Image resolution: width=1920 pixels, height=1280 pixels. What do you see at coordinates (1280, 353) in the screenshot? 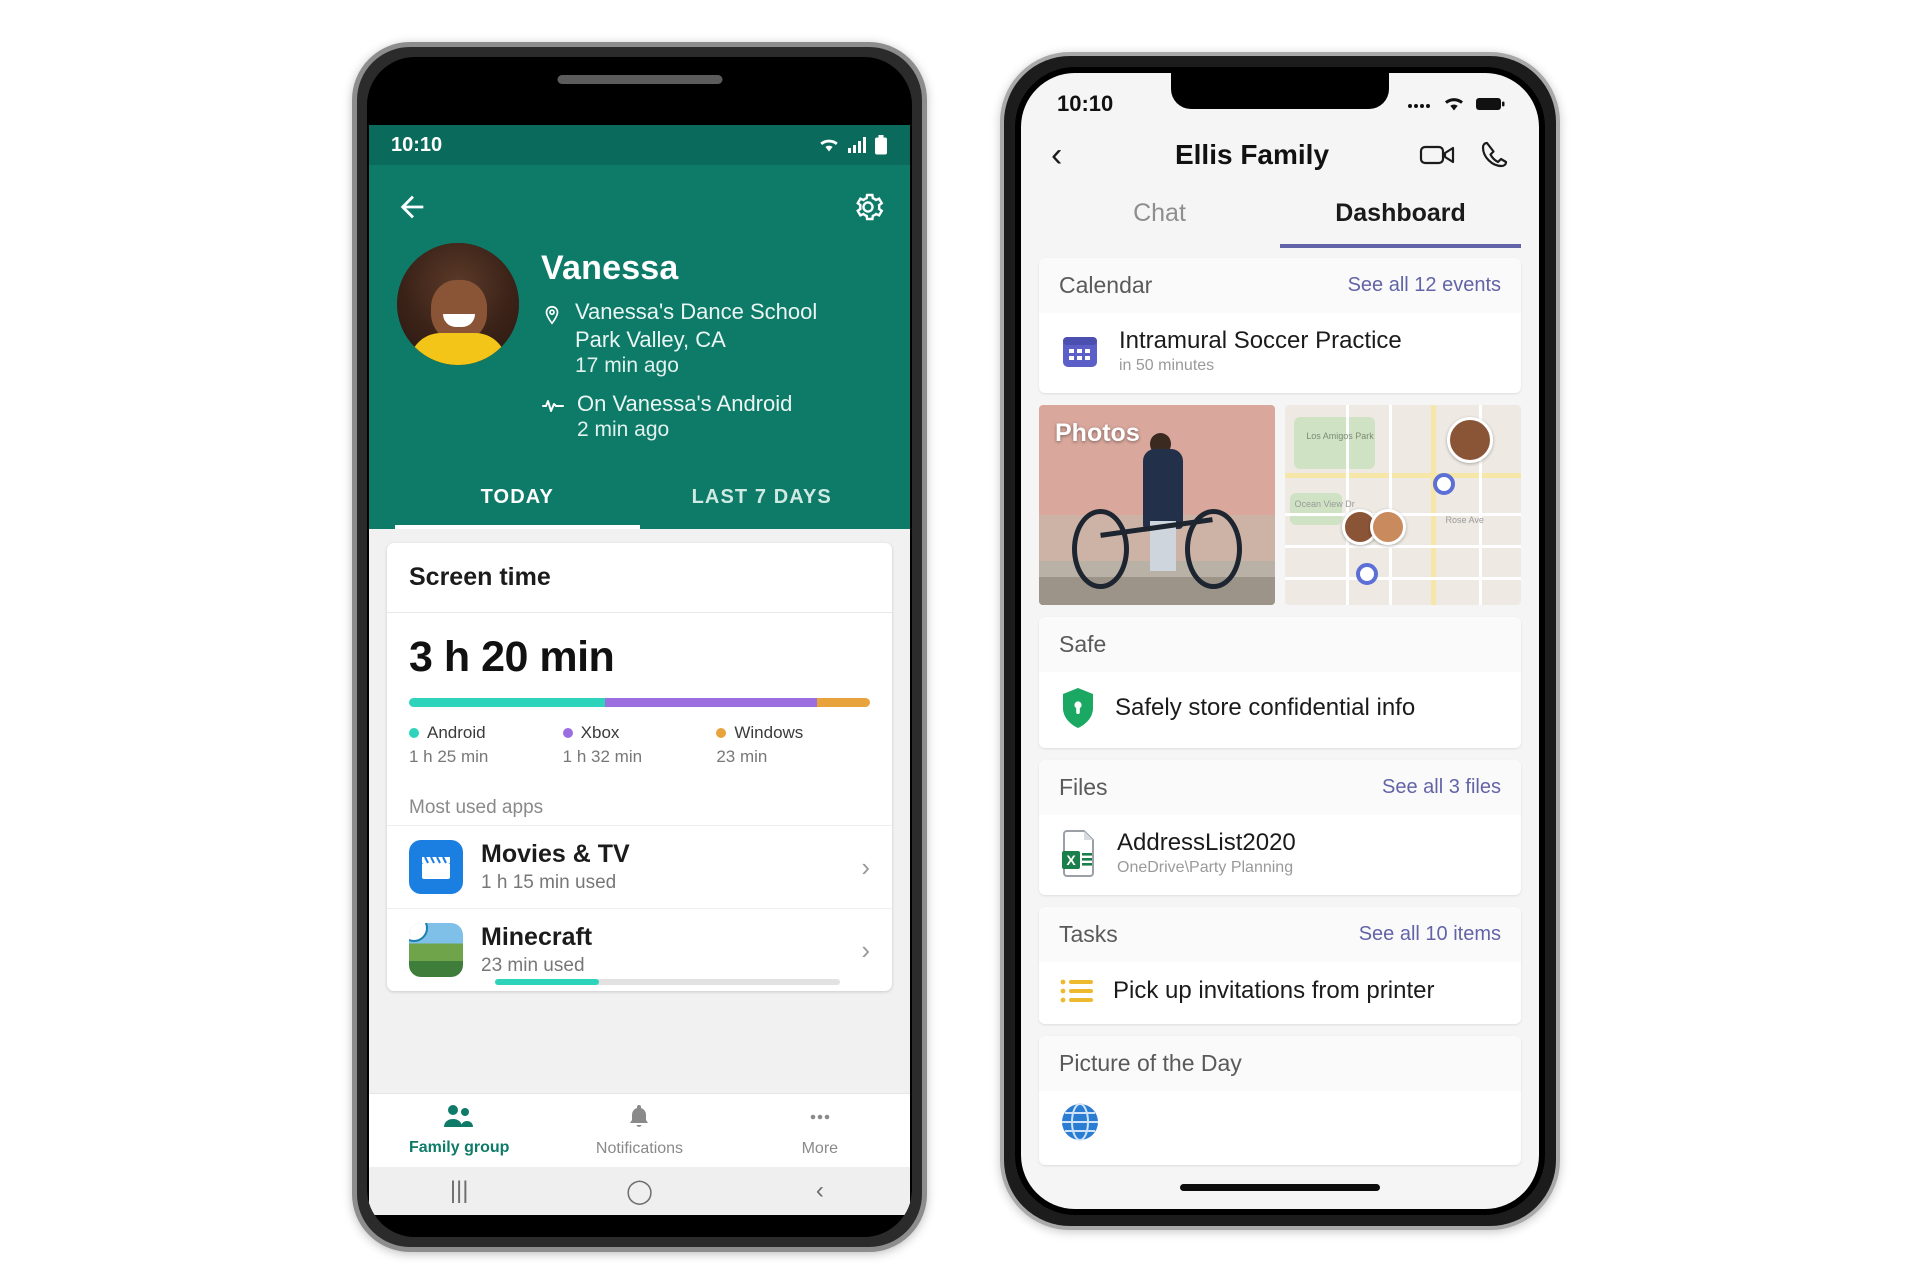
I see `calendar-event-row: Intramural Soccer Practice in 50 minutes` at bounding box center [1280, 353].